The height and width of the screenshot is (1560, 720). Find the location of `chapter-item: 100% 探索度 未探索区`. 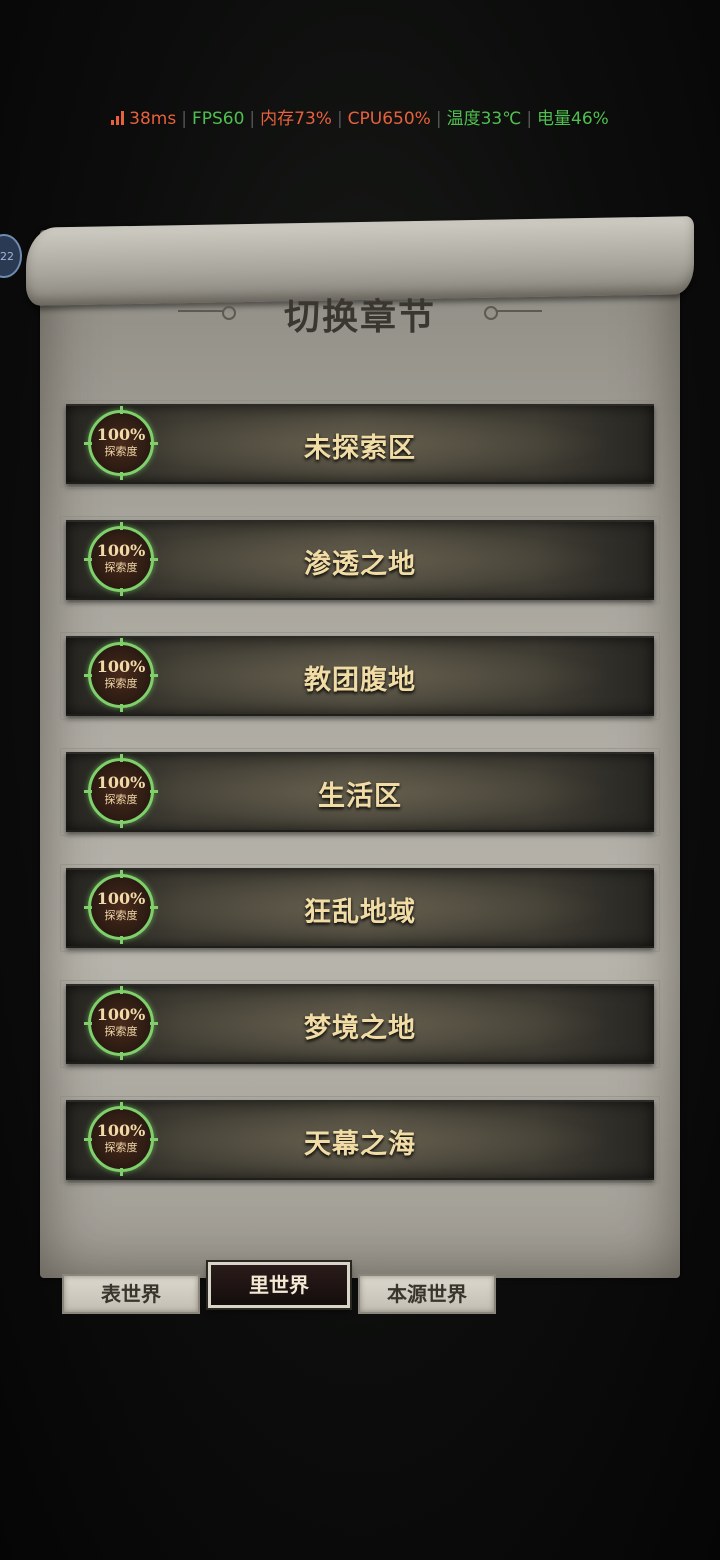

chapter-item: 100% 探索度 未探索区 is located at coordinates (360, 444).